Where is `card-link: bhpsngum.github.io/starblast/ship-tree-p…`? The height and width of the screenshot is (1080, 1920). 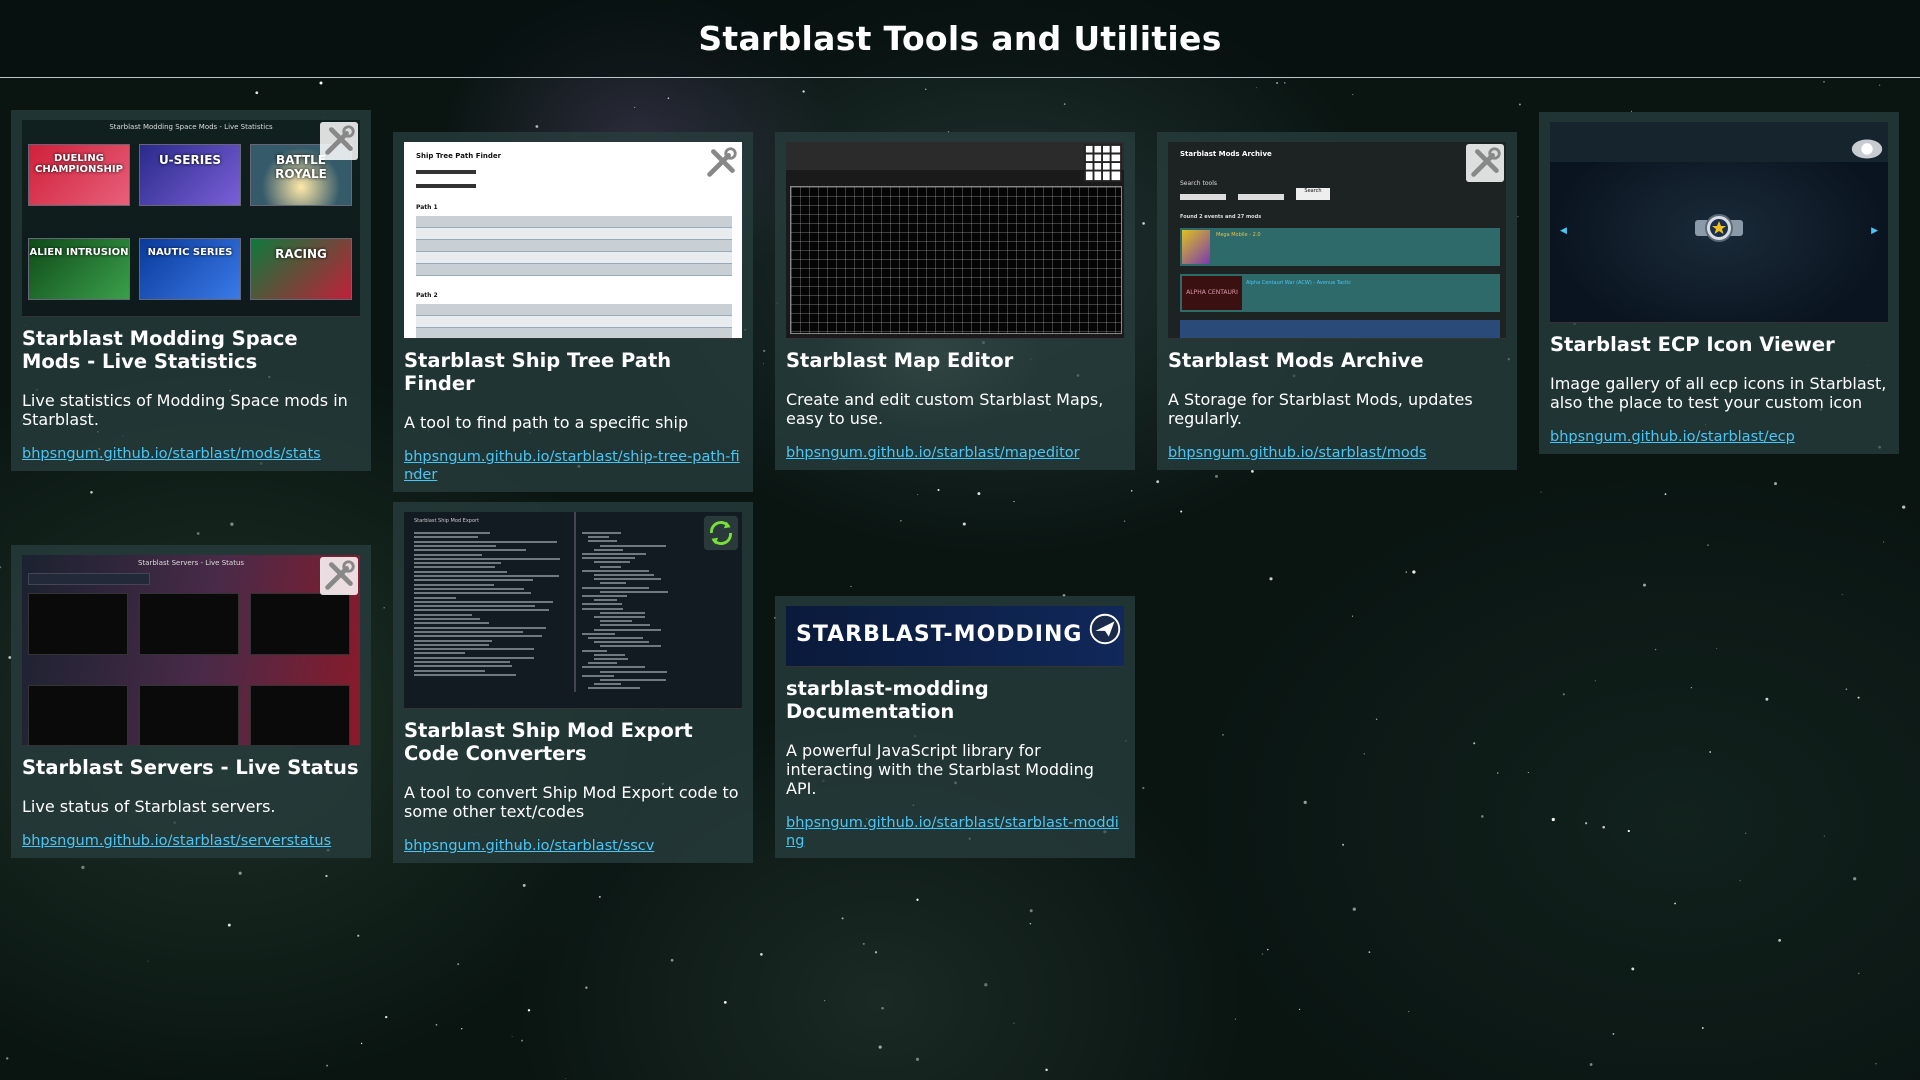
card-link: bhpsngum.github.io/starblast/ship-tree-p… is located at coordinates (573, 466).